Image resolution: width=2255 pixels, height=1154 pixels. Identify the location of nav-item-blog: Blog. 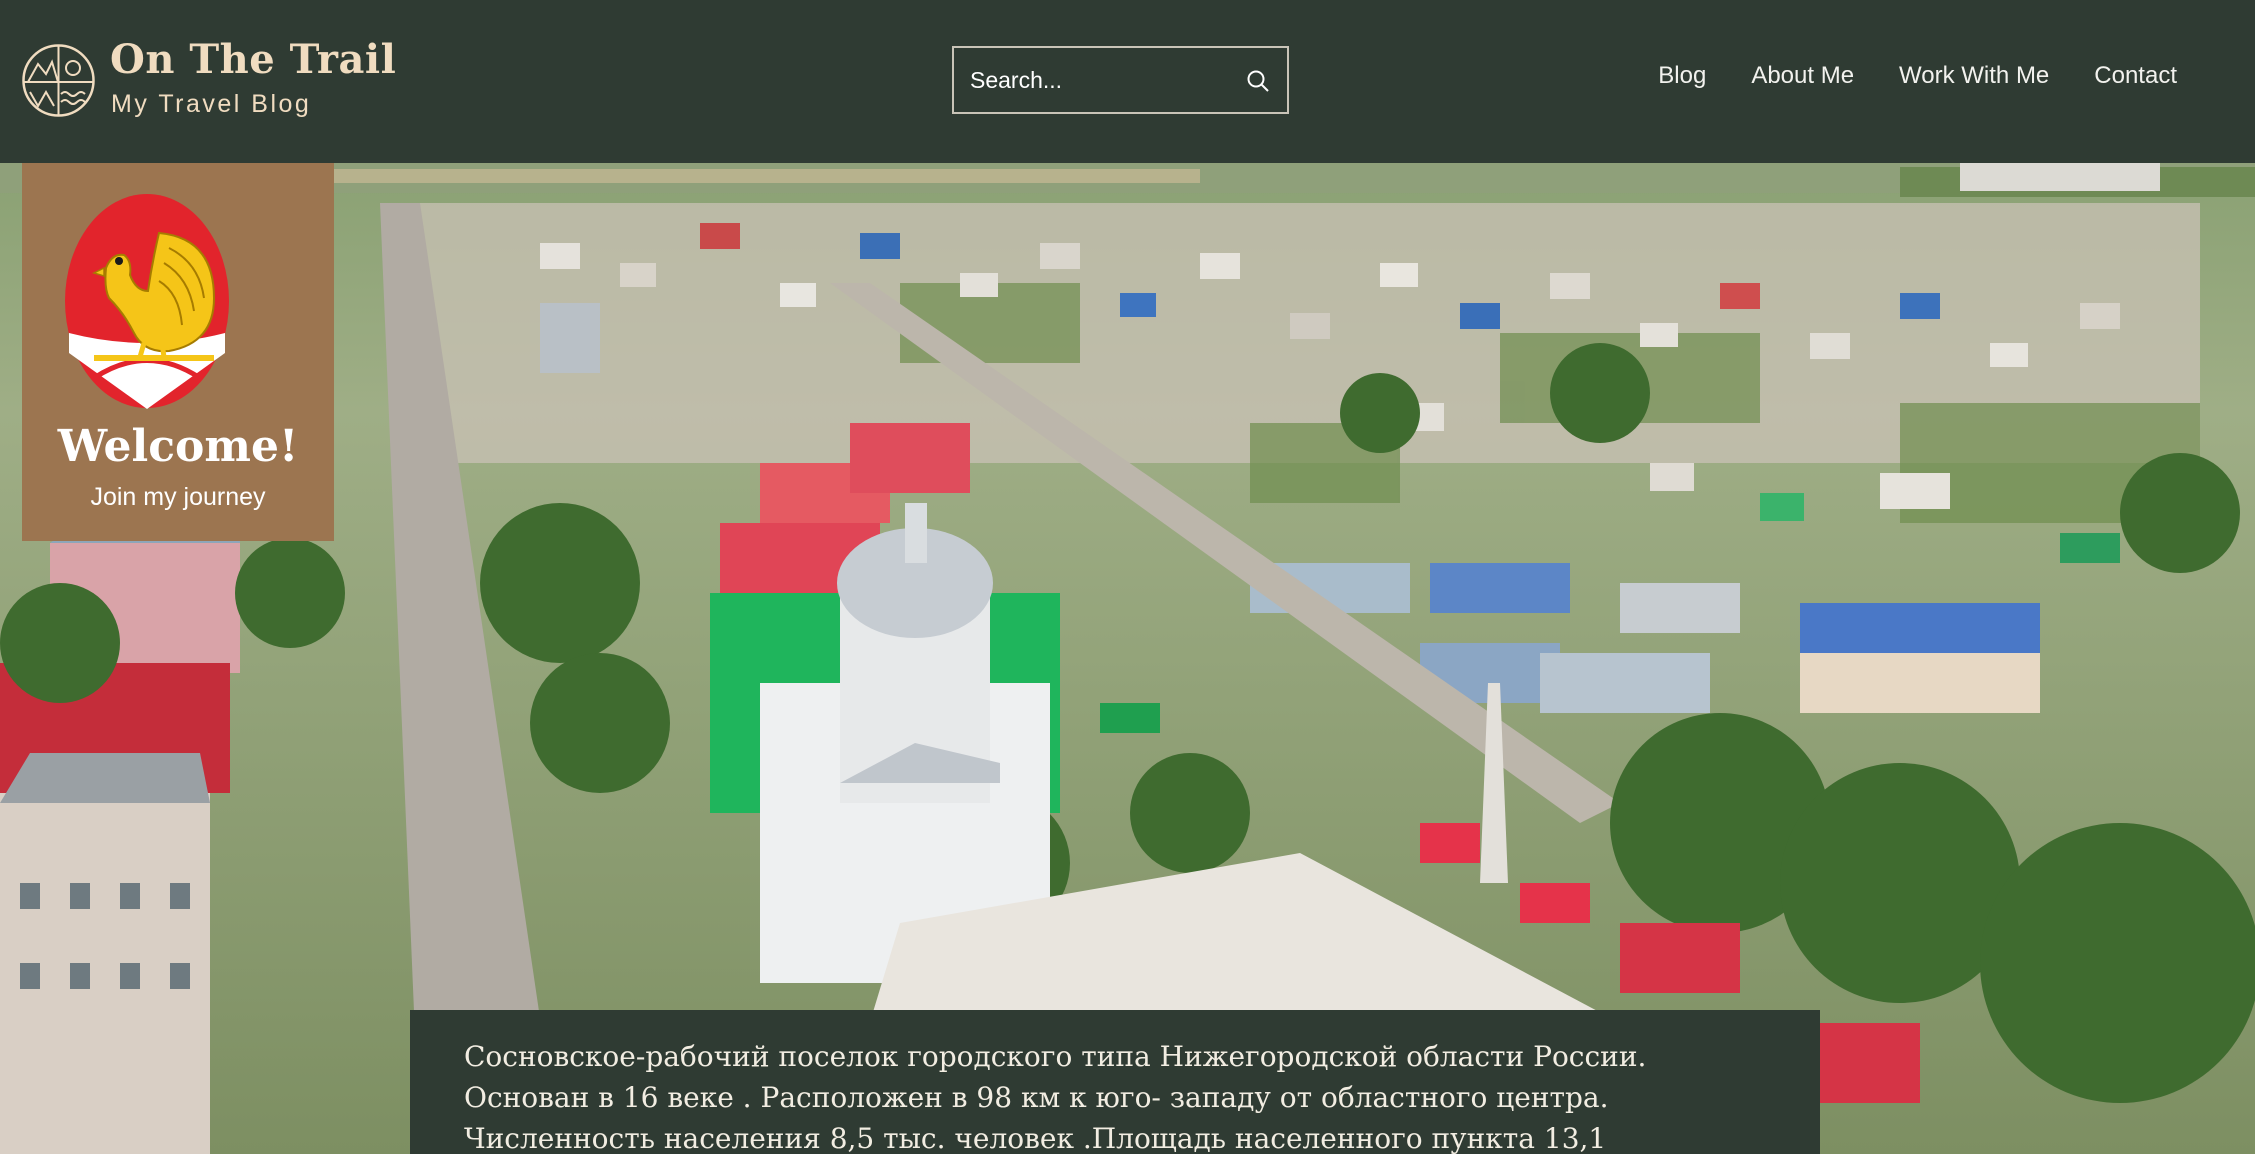
(1682, 76).